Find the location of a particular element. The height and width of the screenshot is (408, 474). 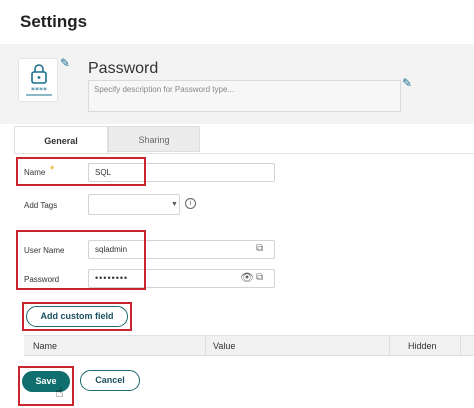

column-header-value: Value is located at coordinates (224, 346).